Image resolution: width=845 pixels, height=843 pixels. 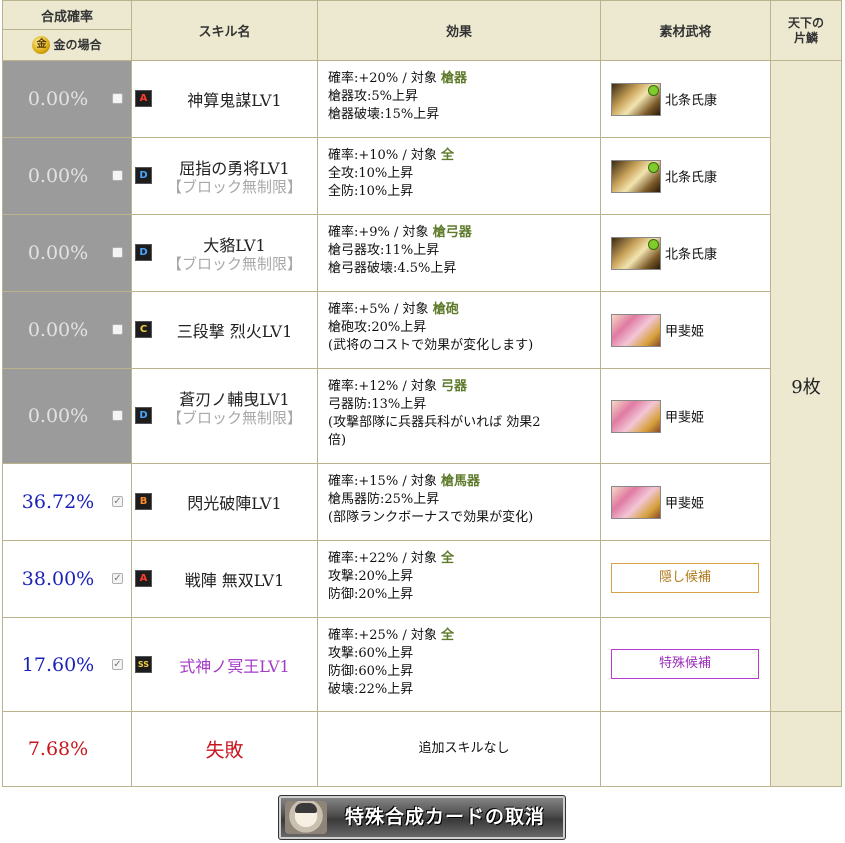 I want to click on effect-text: 確率:+5% / 対象 槍砲 槍砲攻:20%上昇 (武将のコストで効果が変化します), so click(x=464, y=323).